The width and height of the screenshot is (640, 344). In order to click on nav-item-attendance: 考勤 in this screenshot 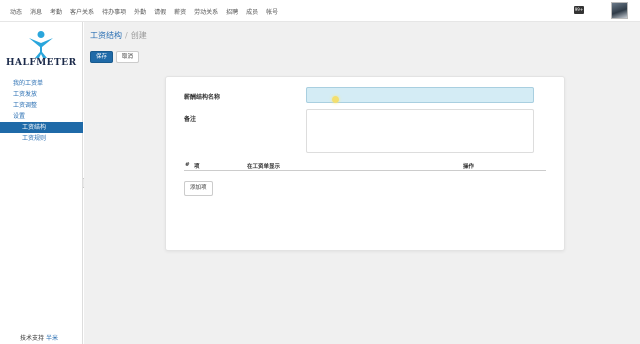, I will do `click(56, 11)`.